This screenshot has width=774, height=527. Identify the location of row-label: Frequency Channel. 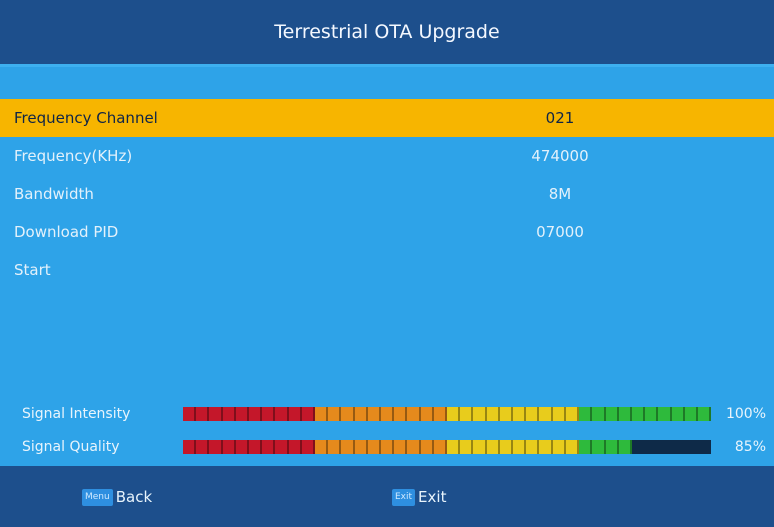
(86, 118).